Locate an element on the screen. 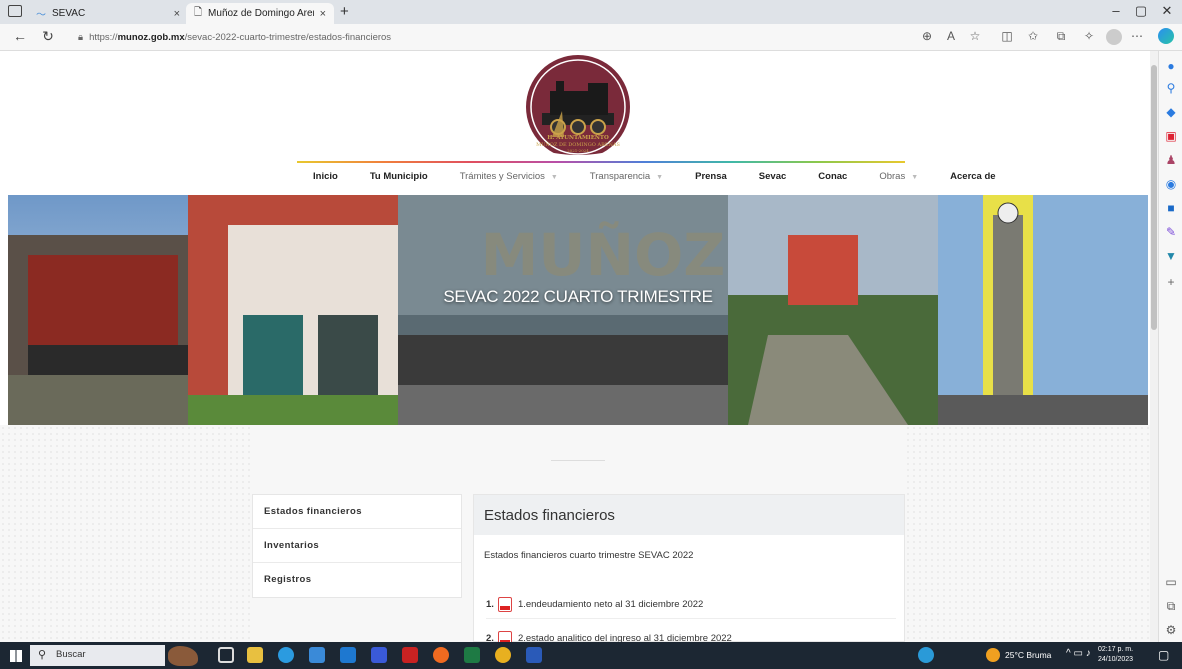 The image size is (1182, 669). chrome-icon is located at coordinates (503, 655).